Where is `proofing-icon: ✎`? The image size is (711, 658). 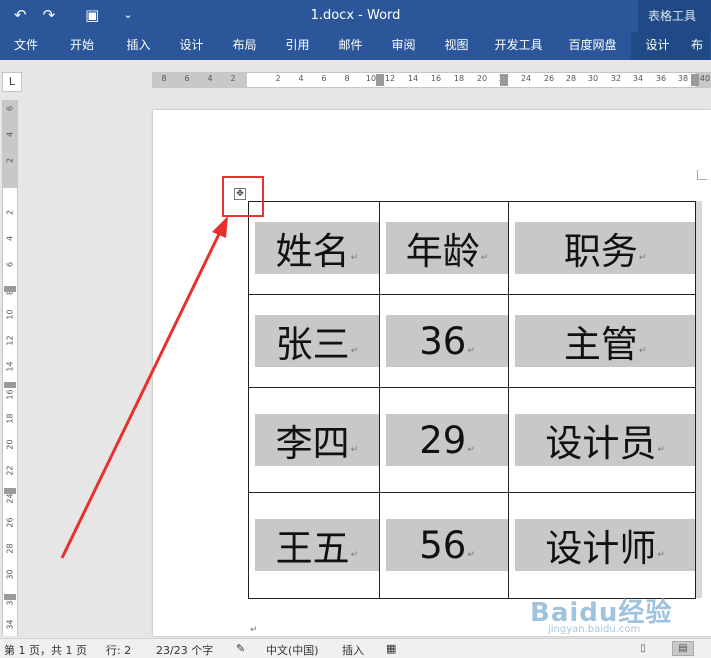
proofing-icon: ✎ is located at coordinates (240, 648).